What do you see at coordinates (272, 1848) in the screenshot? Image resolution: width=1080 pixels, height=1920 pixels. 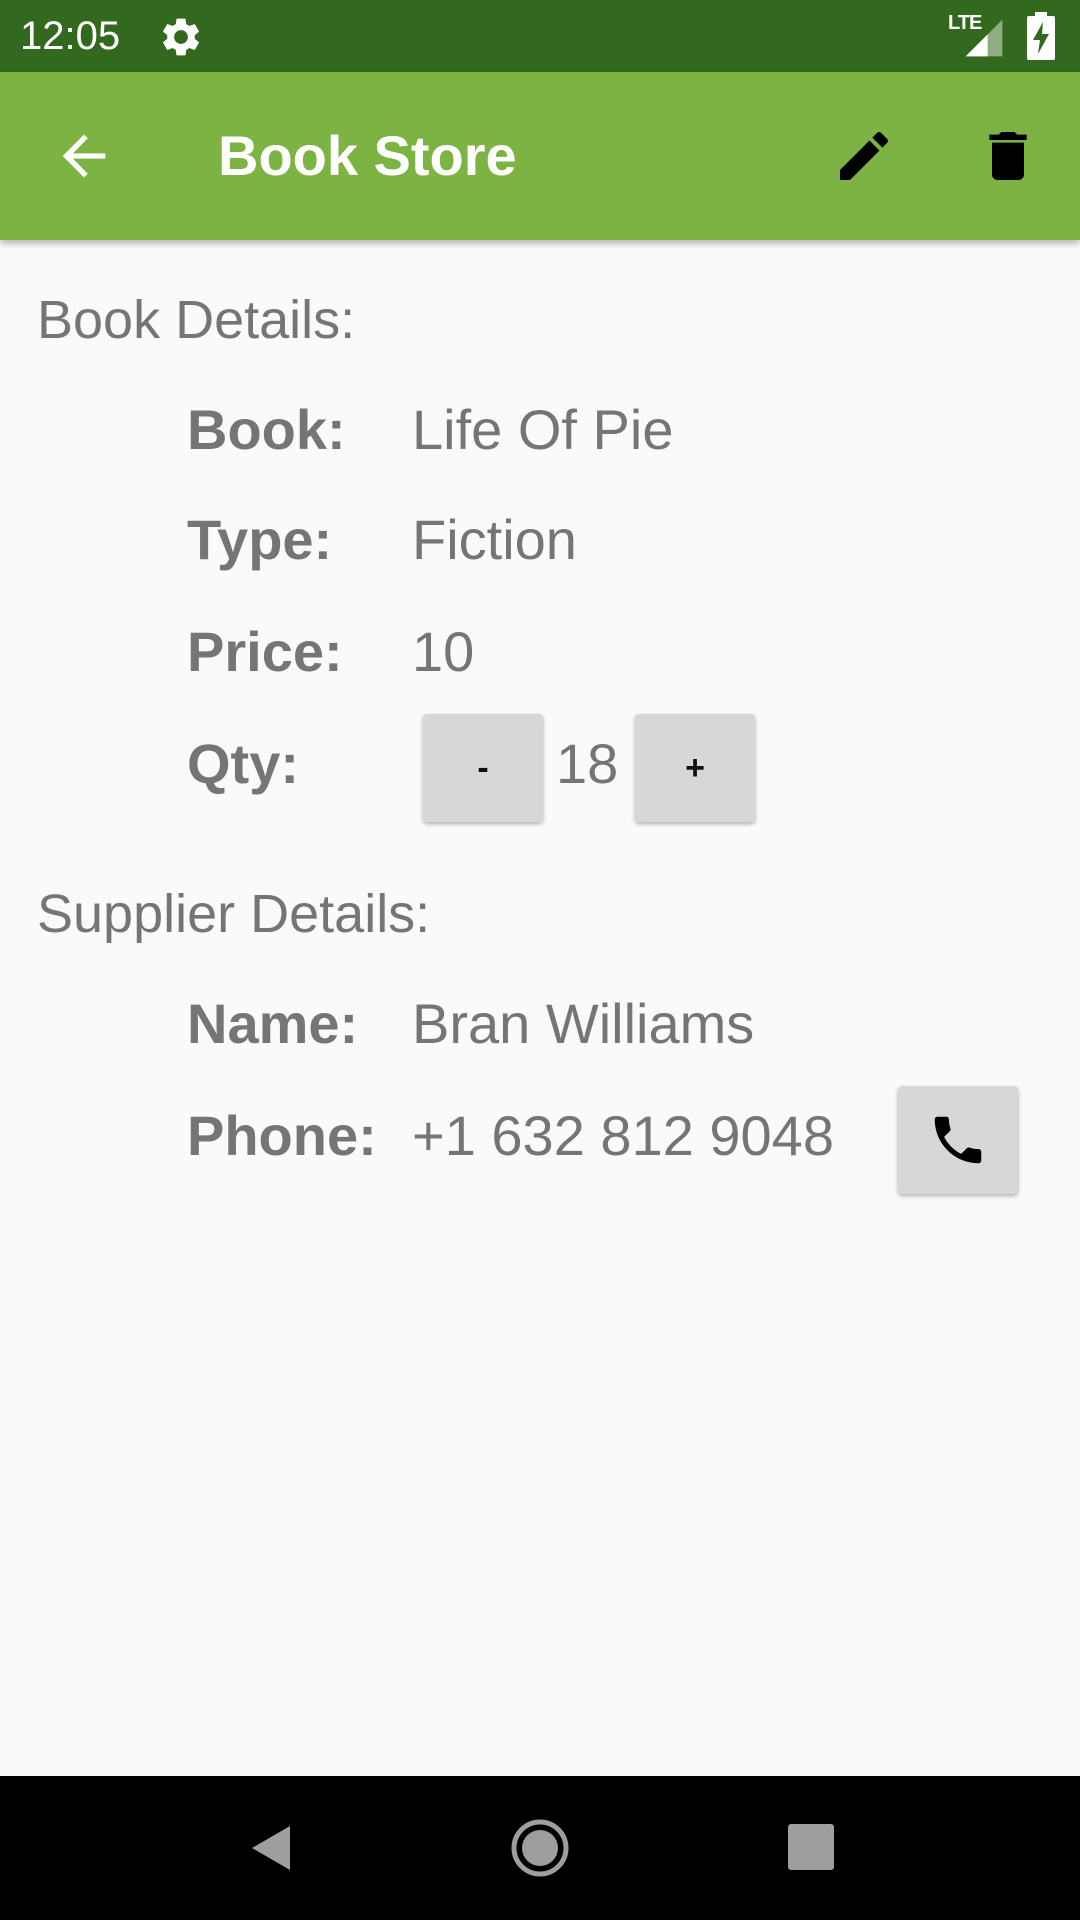 I see `nav-back-icon` at bounding box center [272, 1848].